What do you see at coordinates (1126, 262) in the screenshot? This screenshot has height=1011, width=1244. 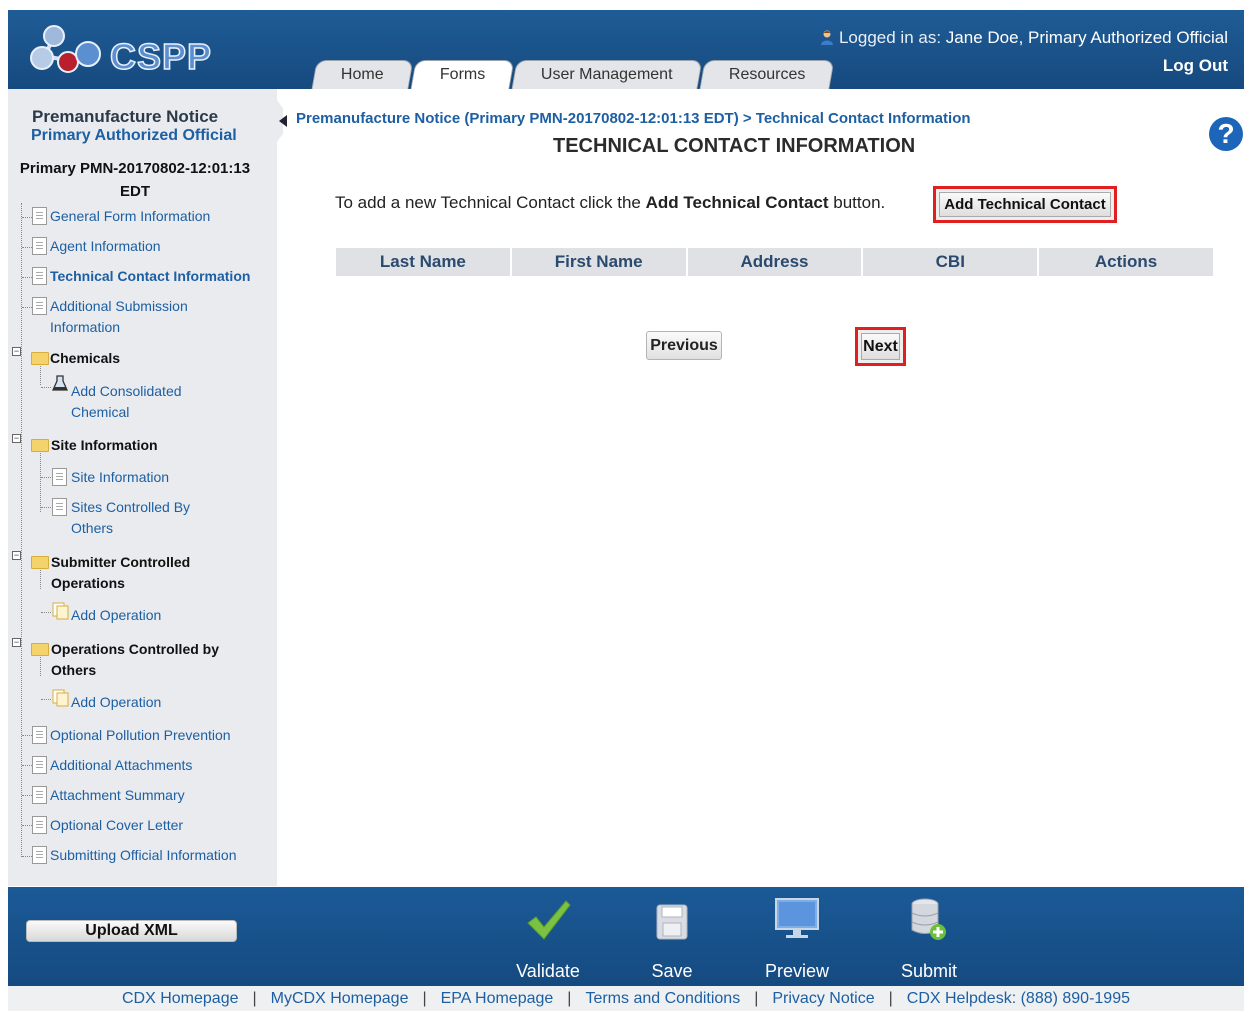 I see `column-actions: Actions` at bounding box center [1126, 262].